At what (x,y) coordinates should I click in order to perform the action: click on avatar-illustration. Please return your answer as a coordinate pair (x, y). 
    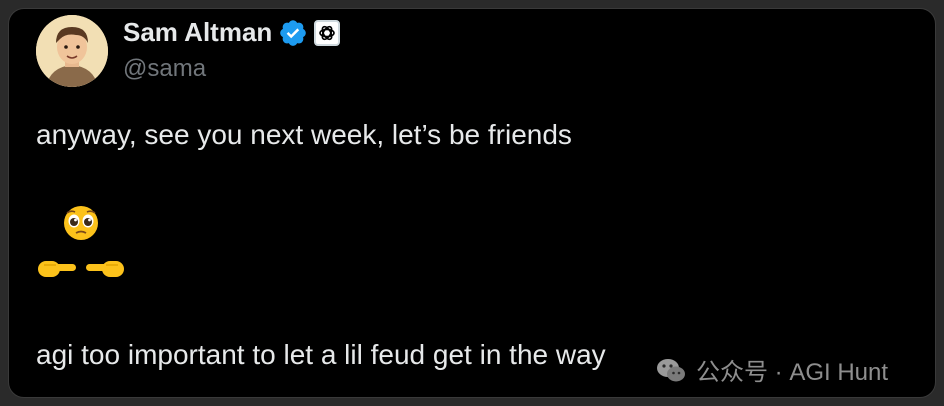
    Looking at the image, I should click on (72, 51).